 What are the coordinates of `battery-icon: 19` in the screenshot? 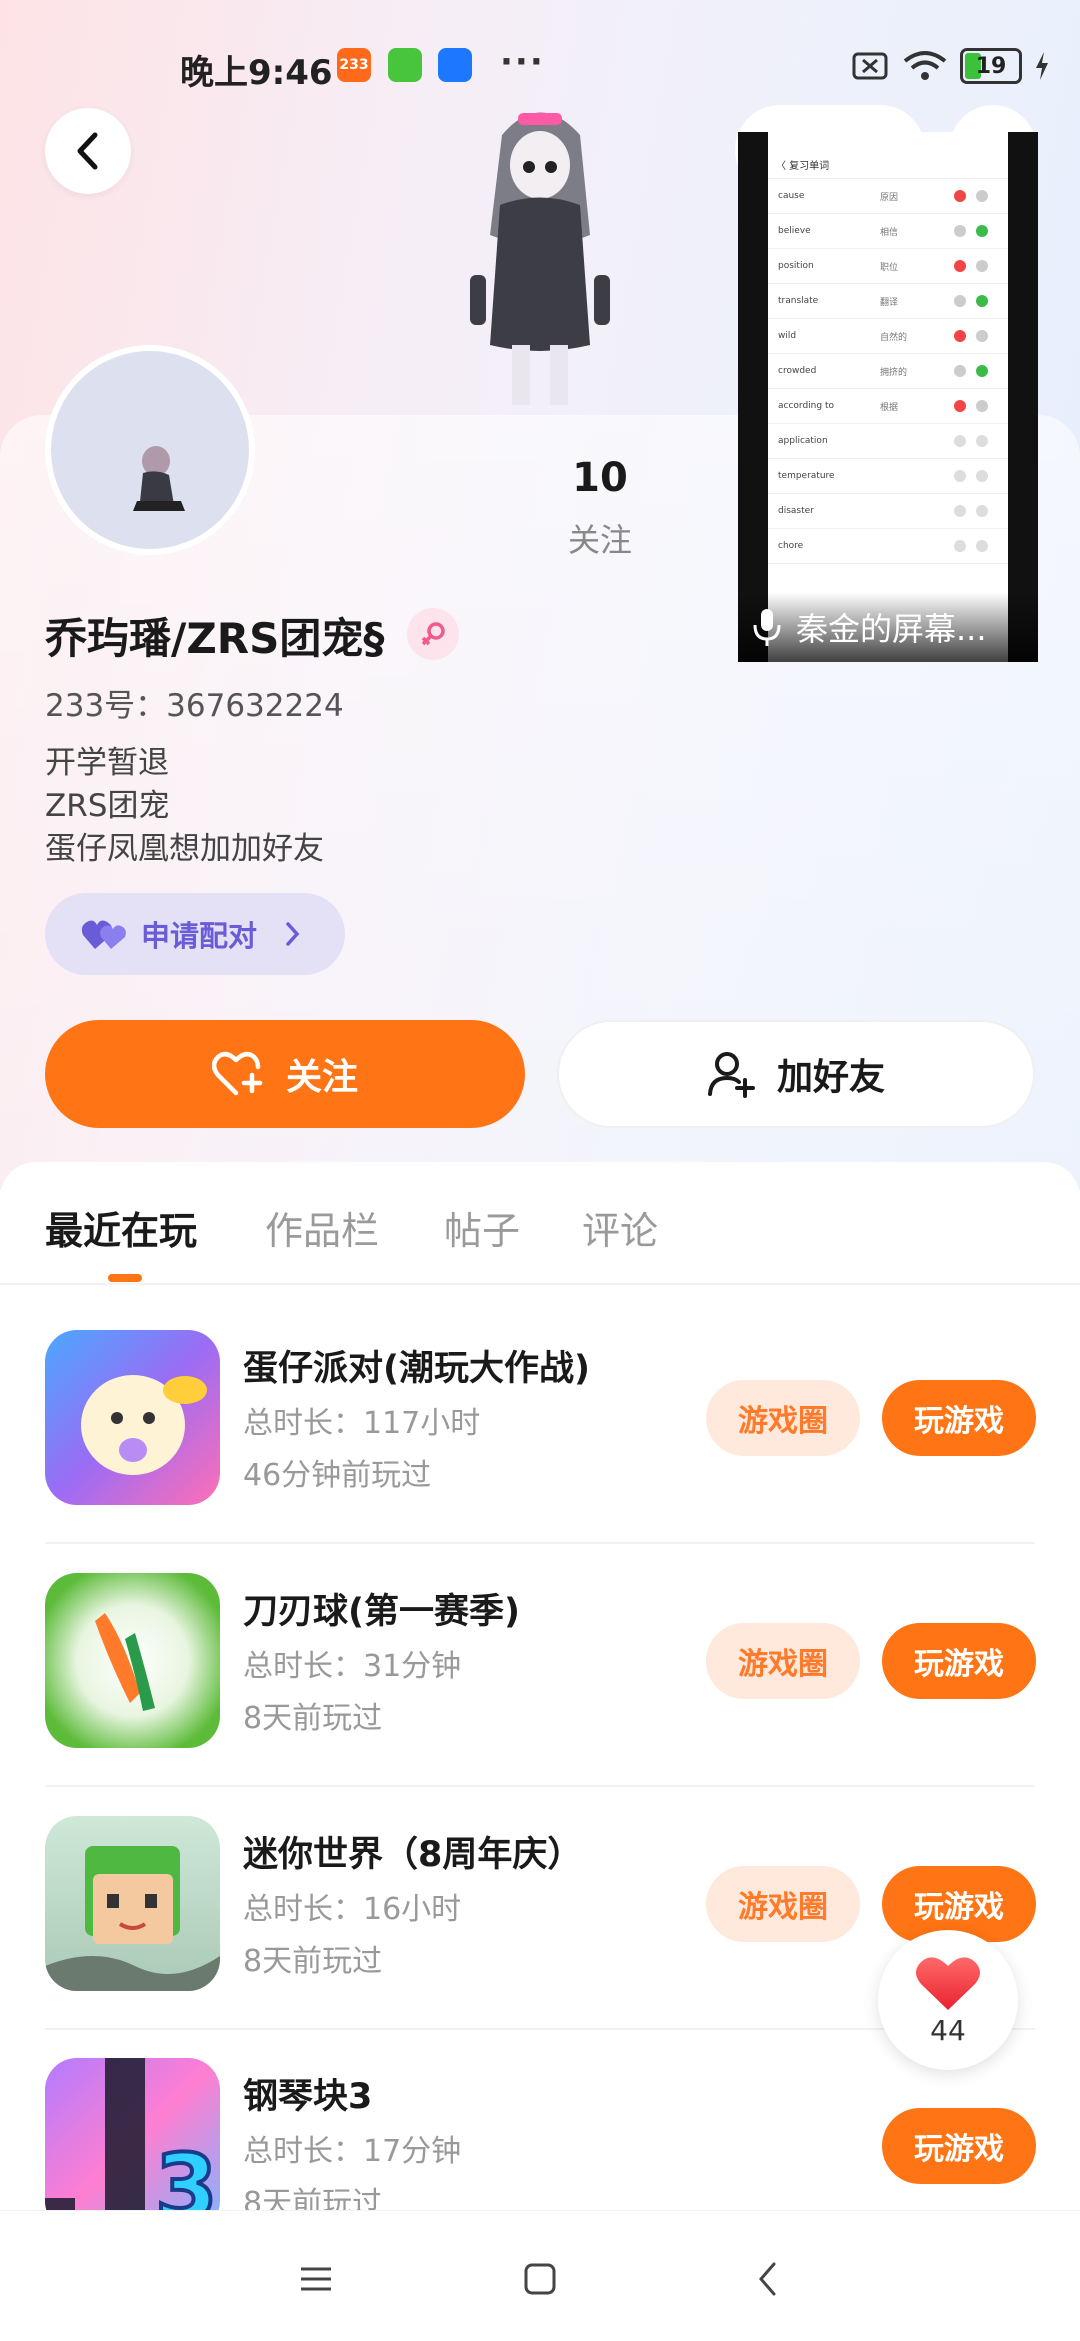 It's located at (991, 66).